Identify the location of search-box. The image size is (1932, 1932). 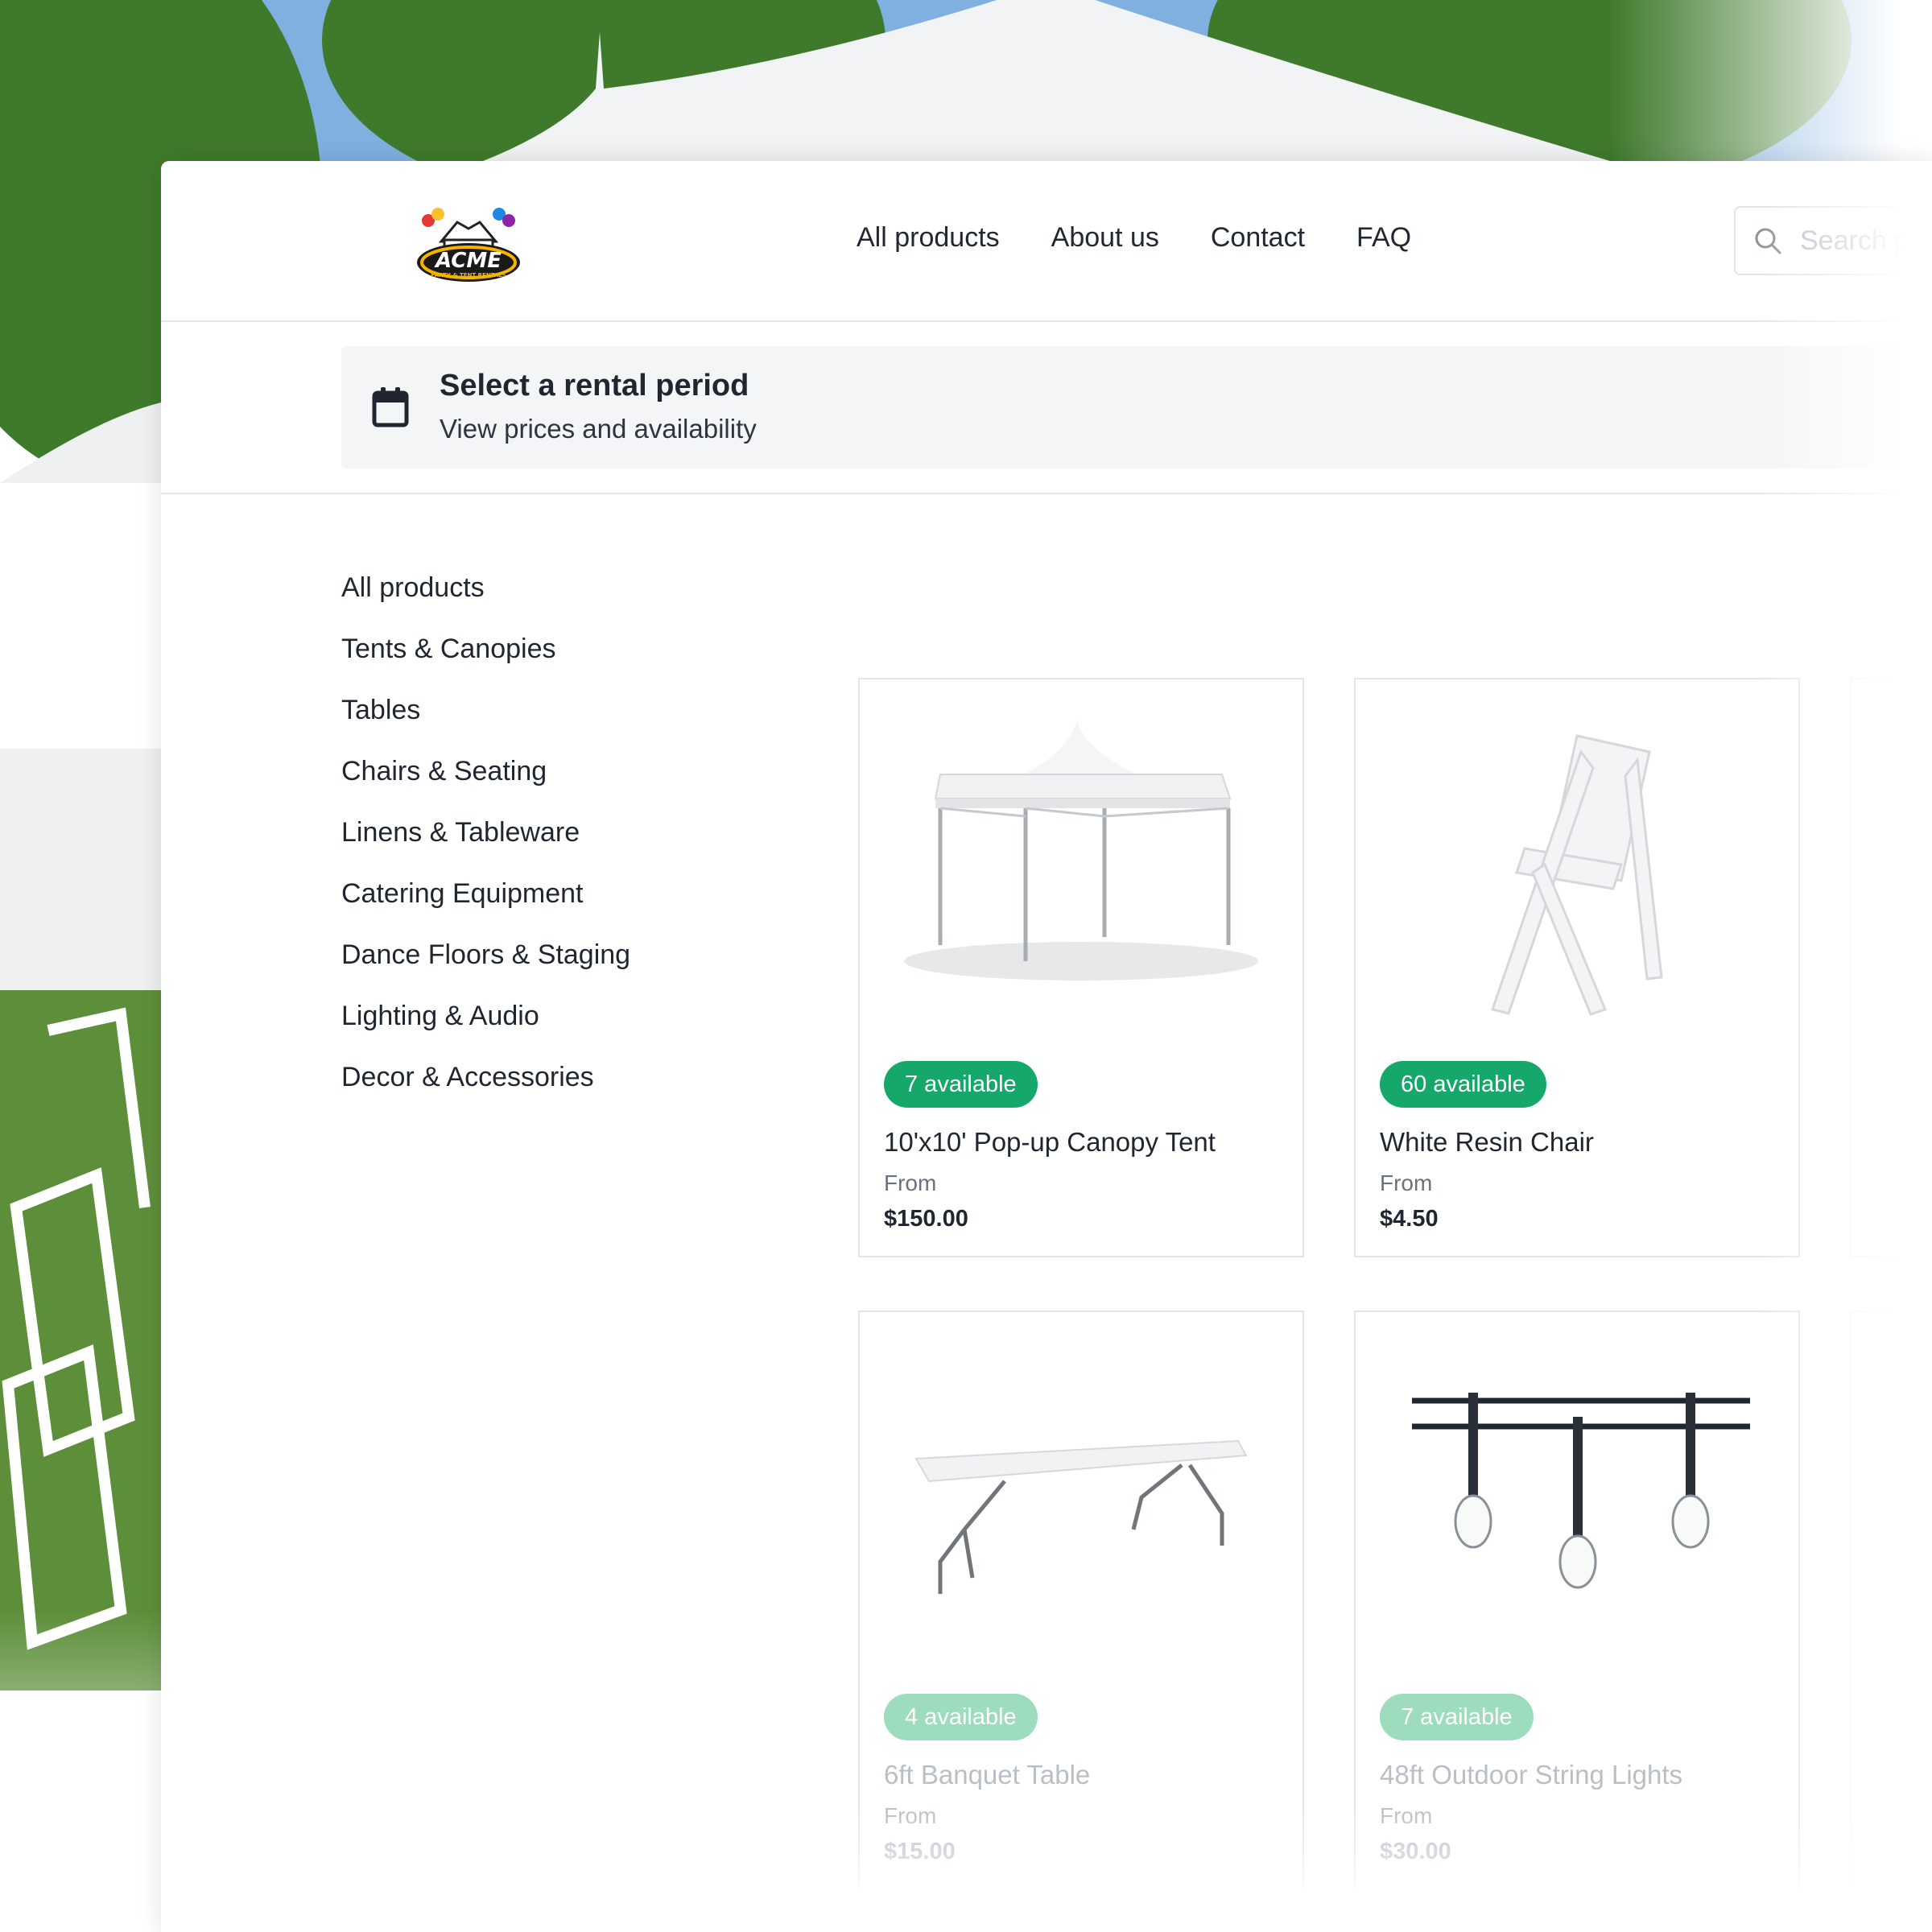
(1833, 240).